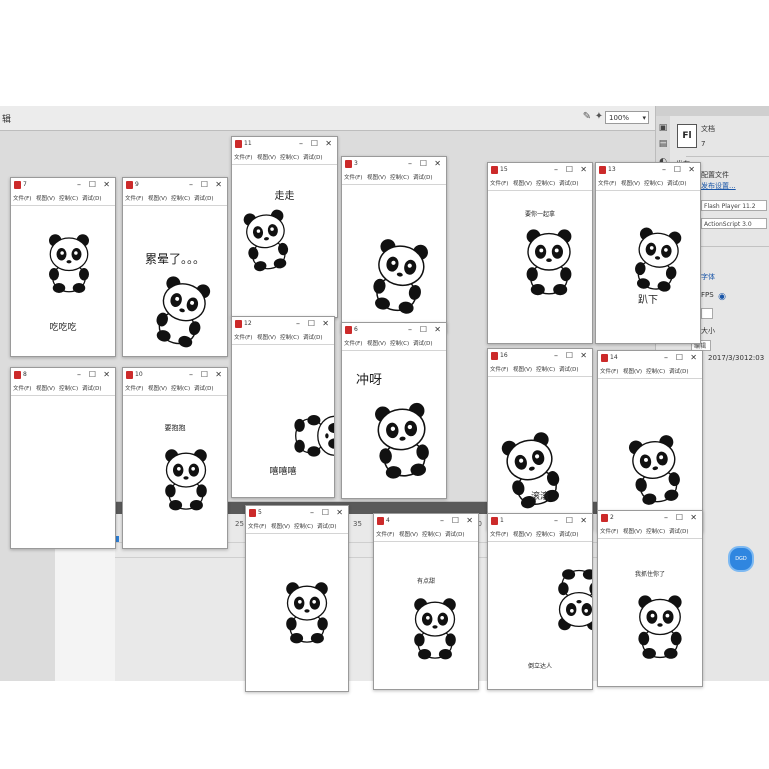  What do you see at coordinates (175, 267) in the screenshot?
I see `player-window: 9 – ☐ ✕ 文件(F) 视图(V) 控制(C) 调试(D) 累晕了。。。` at bounding box center [175, 267].